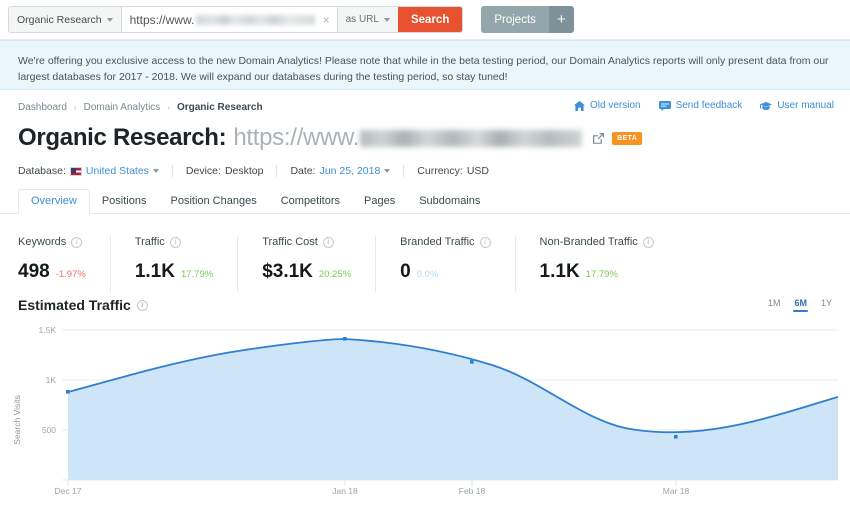  What do you see at coordinates (54, 201) in the screenshot?
I see `tab-overview: Overview` at bounding box center [54, 201].